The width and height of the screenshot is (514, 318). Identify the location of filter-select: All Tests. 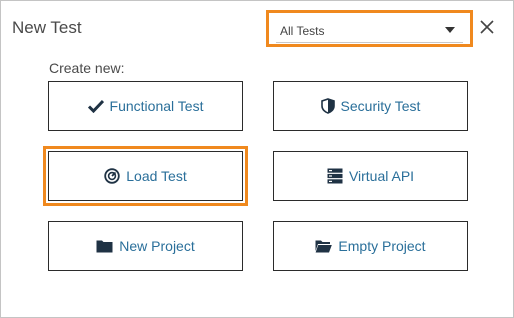
(369, 29).